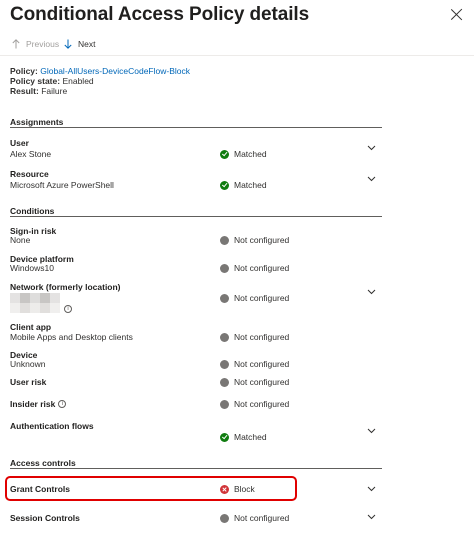 The width and height of the screenshot is (474, 540). I want to click on session-controls-status: Not configured, so click(254, 518).